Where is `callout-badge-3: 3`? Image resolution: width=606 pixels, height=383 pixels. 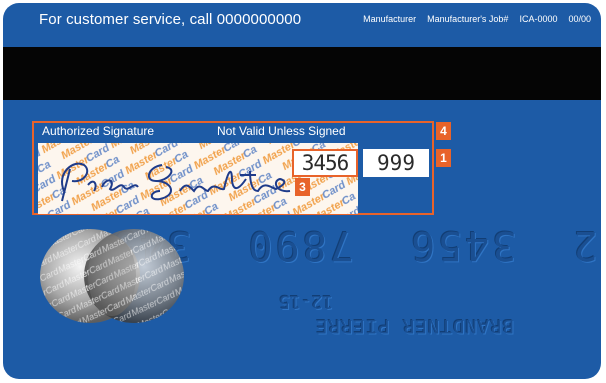
callout-badge-3: 3 is located at coordinates (302, 187).